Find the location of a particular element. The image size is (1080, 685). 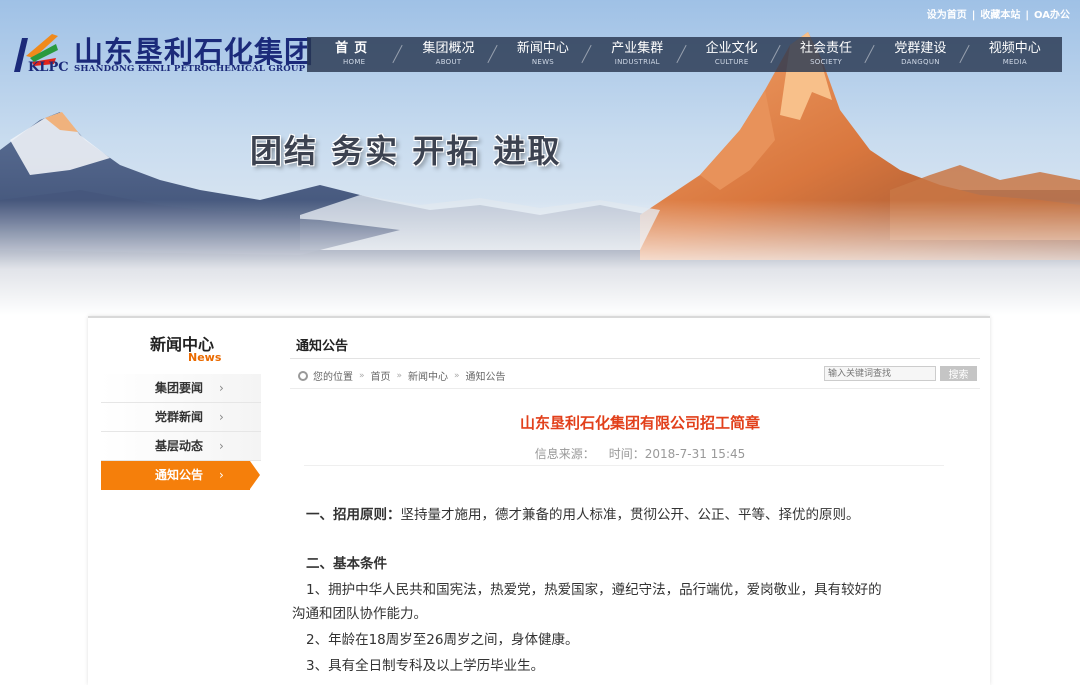

nav-label-en: MEDIA is located at coordinates (1014, 62).